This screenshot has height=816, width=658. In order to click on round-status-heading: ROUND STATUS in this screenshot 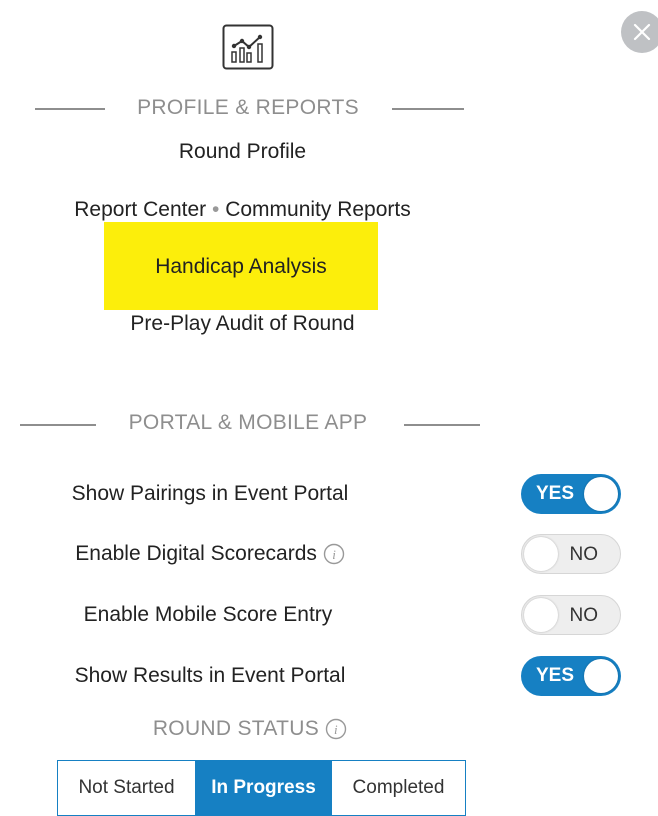, I will do `click(235, 728)`.